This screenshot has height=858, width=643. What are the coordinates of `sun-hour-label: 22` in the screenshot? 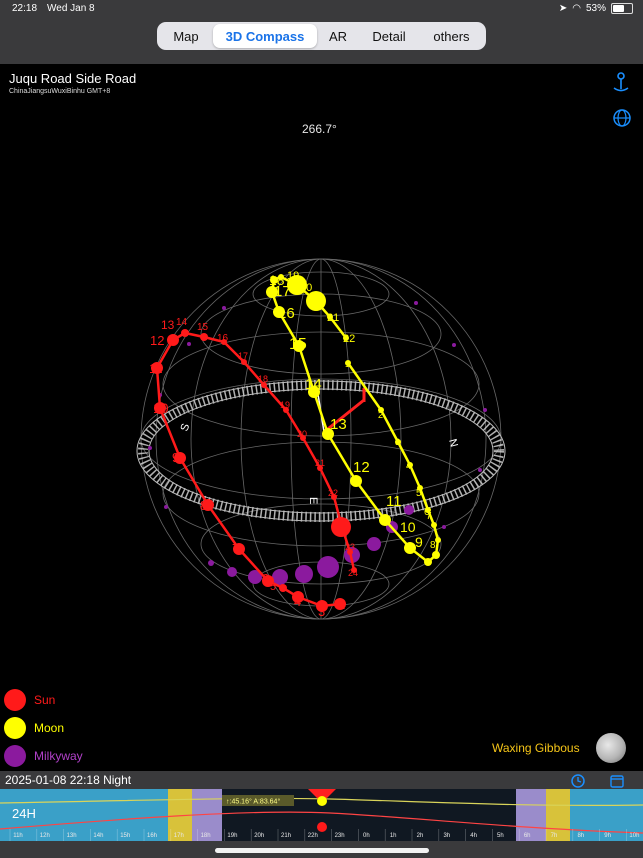 It's located at (333, 493).